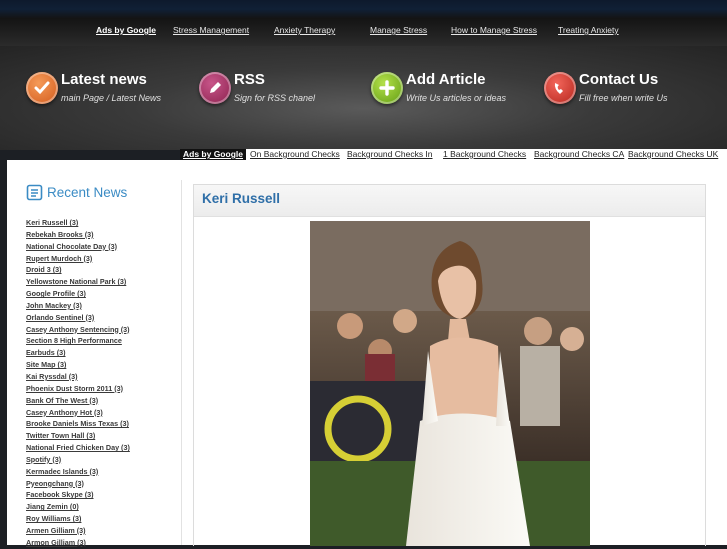  I want to click on check-icon, so click(42, 88).